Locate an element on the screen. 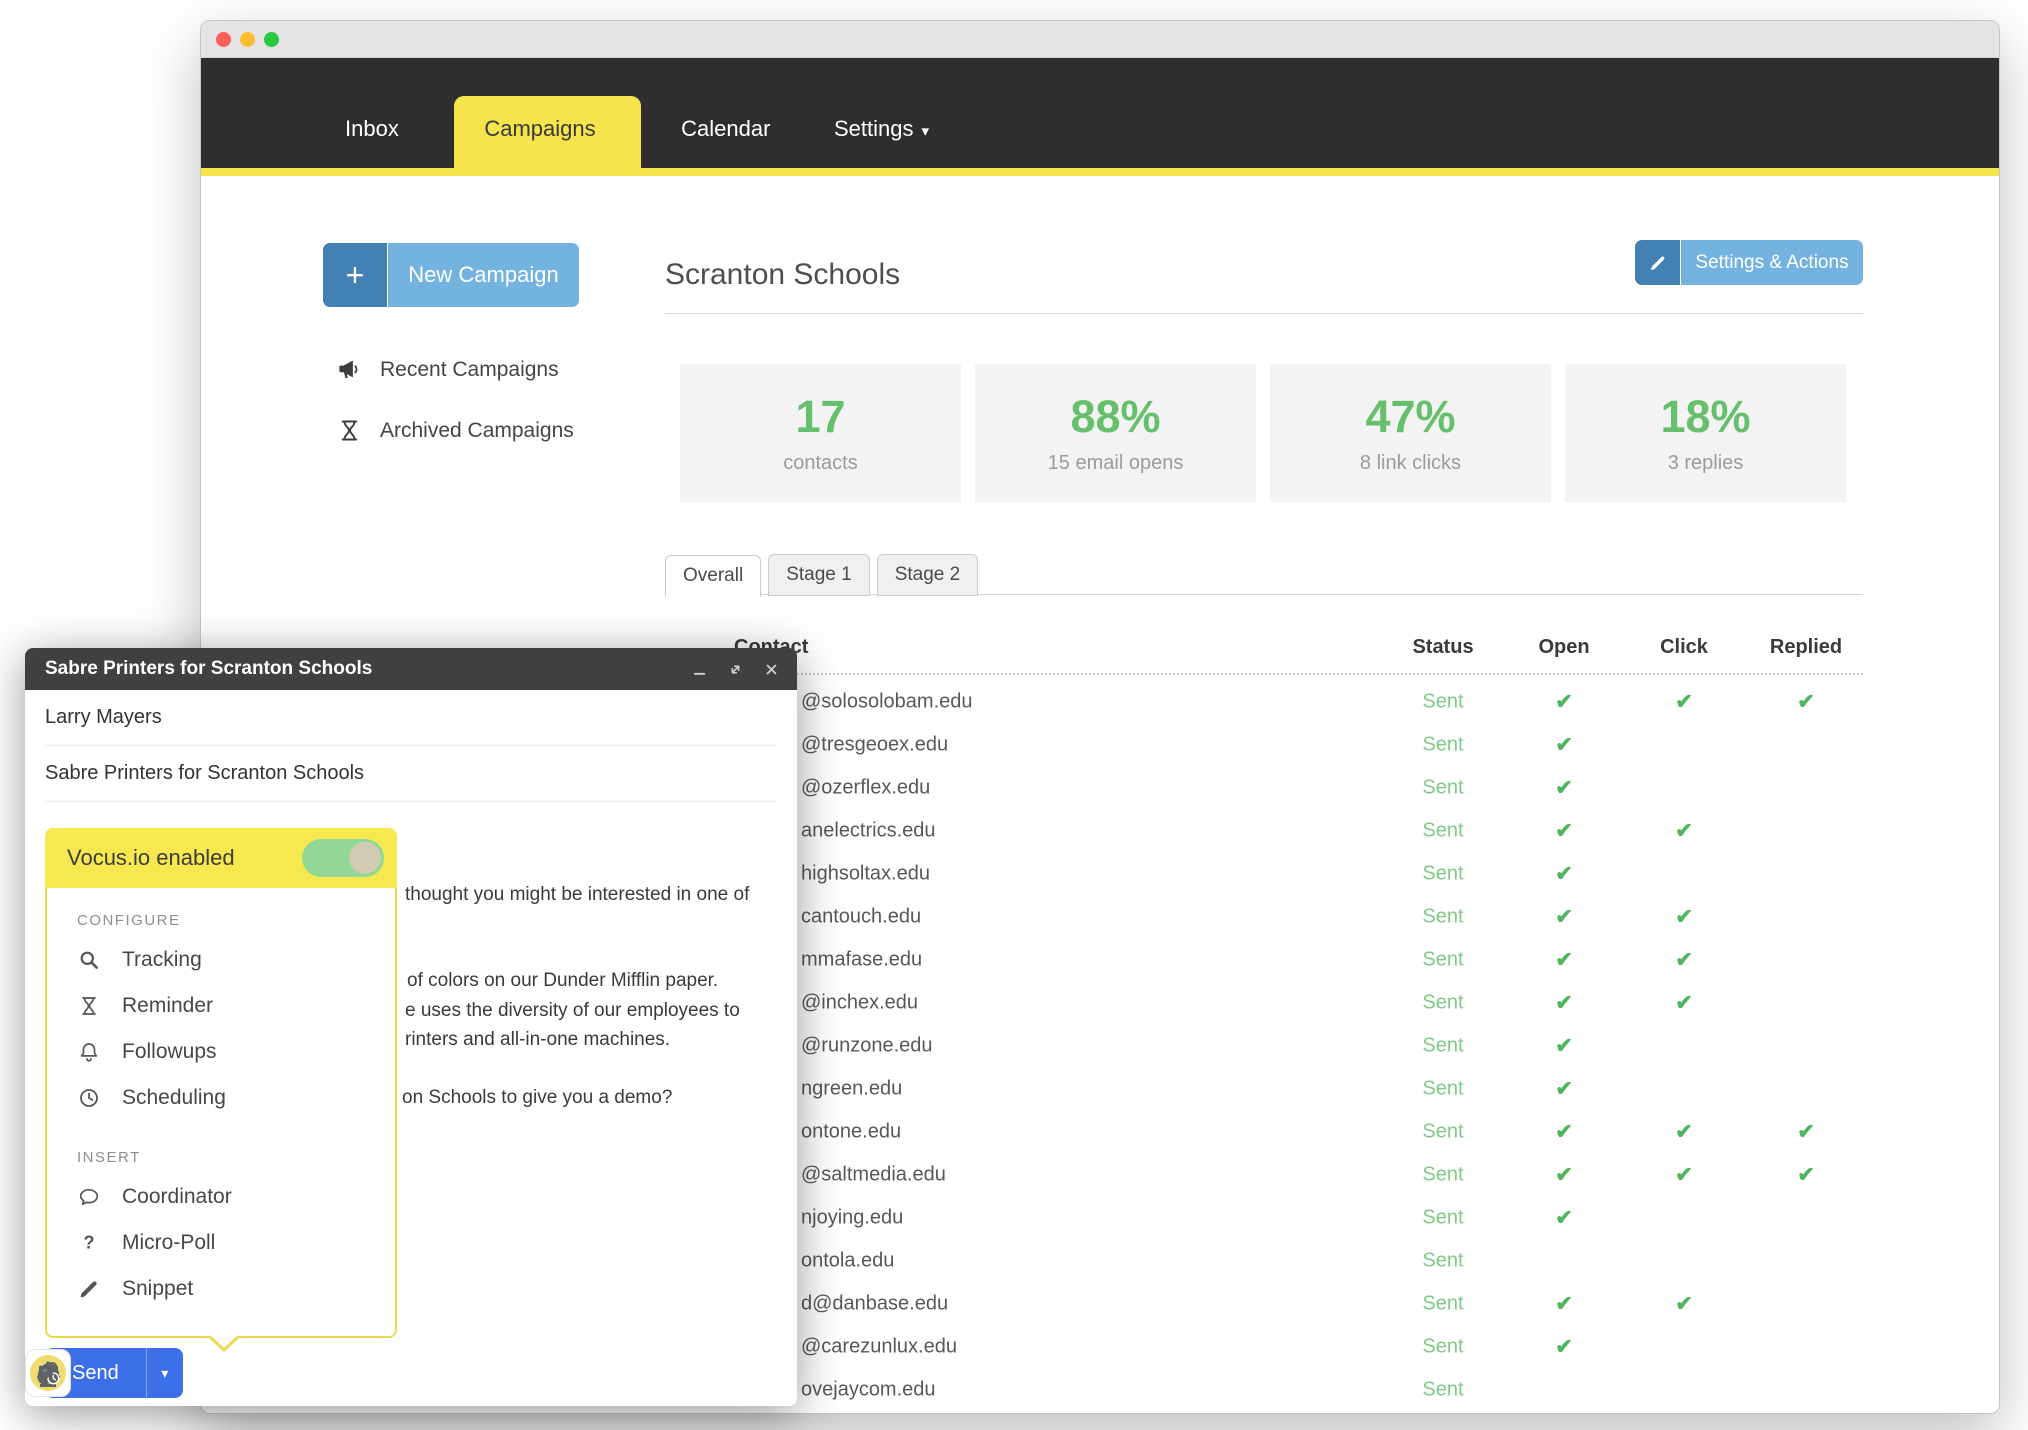  stat-card: 18% 3 replies is located at coordinates (1705, 433).